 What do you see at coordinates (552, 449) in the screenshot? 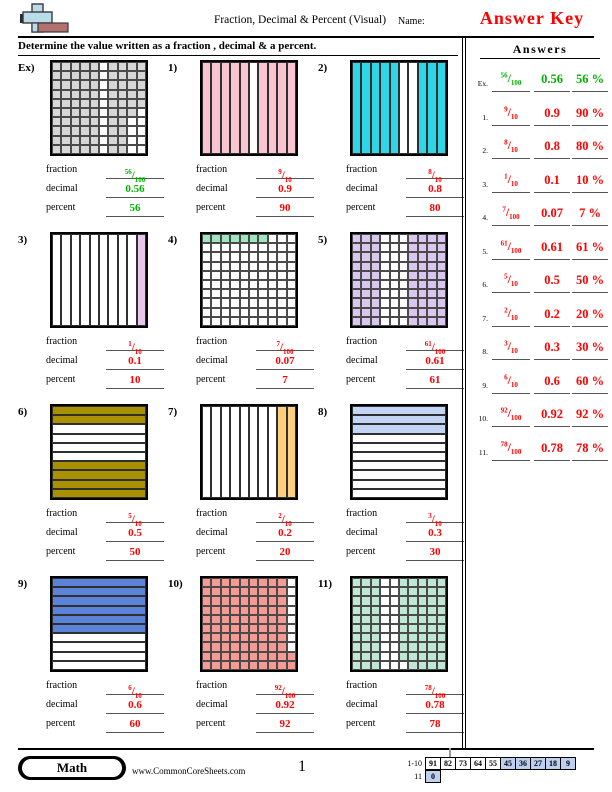
I see `answer-decimal: 0.78` at bounding box center [552, 449].